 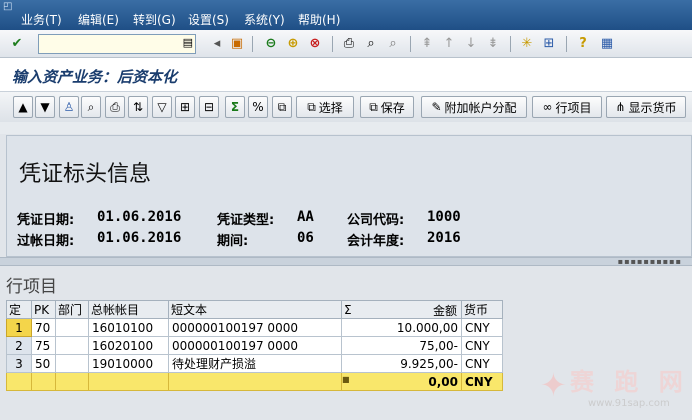 I want to click on triangle-up-icon: ▲, so click(x=23, y=107).